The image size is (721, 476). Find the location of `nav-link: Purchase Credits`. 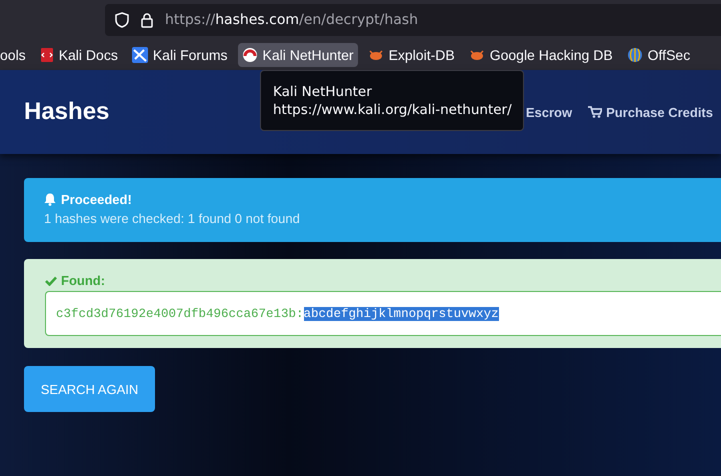

nav-link: Purchase Credits is located at coordinates (650, 112).